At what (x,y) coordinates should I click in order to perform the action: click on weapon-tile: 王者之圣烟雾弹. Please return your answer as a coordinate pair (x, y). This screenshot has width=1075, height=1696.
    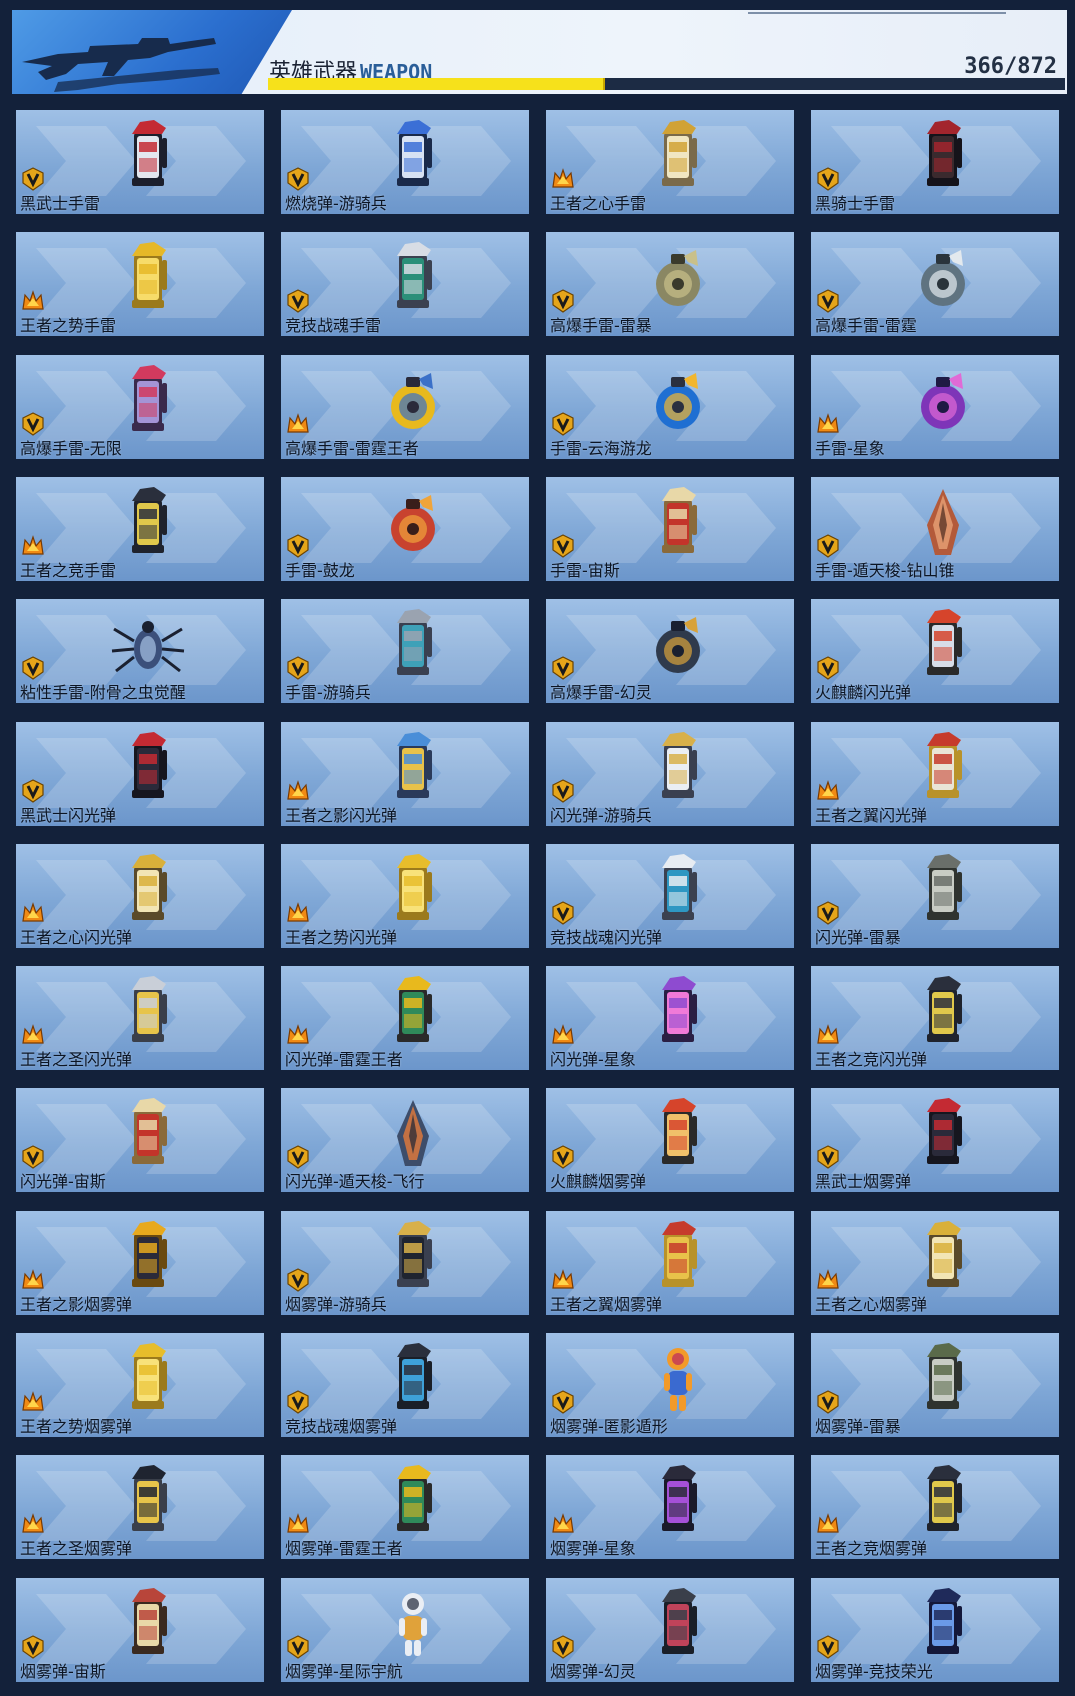
    Looking at the image, I should click on (140, 1507).